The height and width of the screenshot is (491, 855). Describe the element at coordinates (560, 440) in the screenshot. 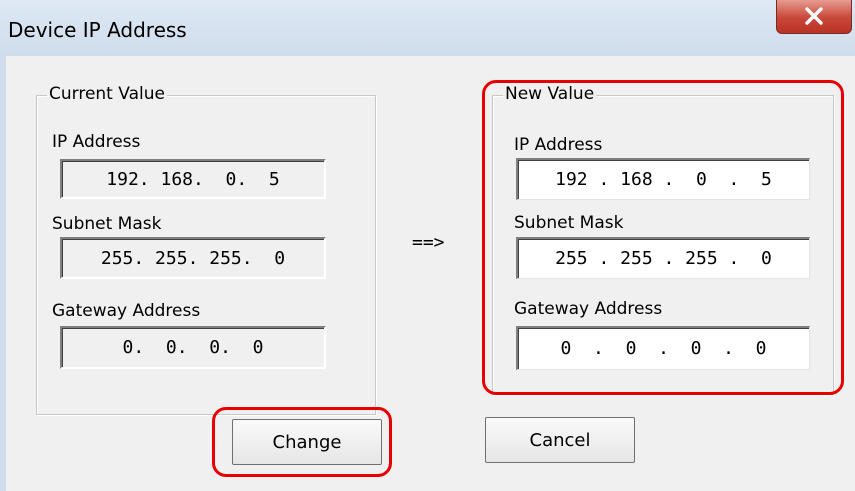

I see `cancel-button: Cancel` at that location.